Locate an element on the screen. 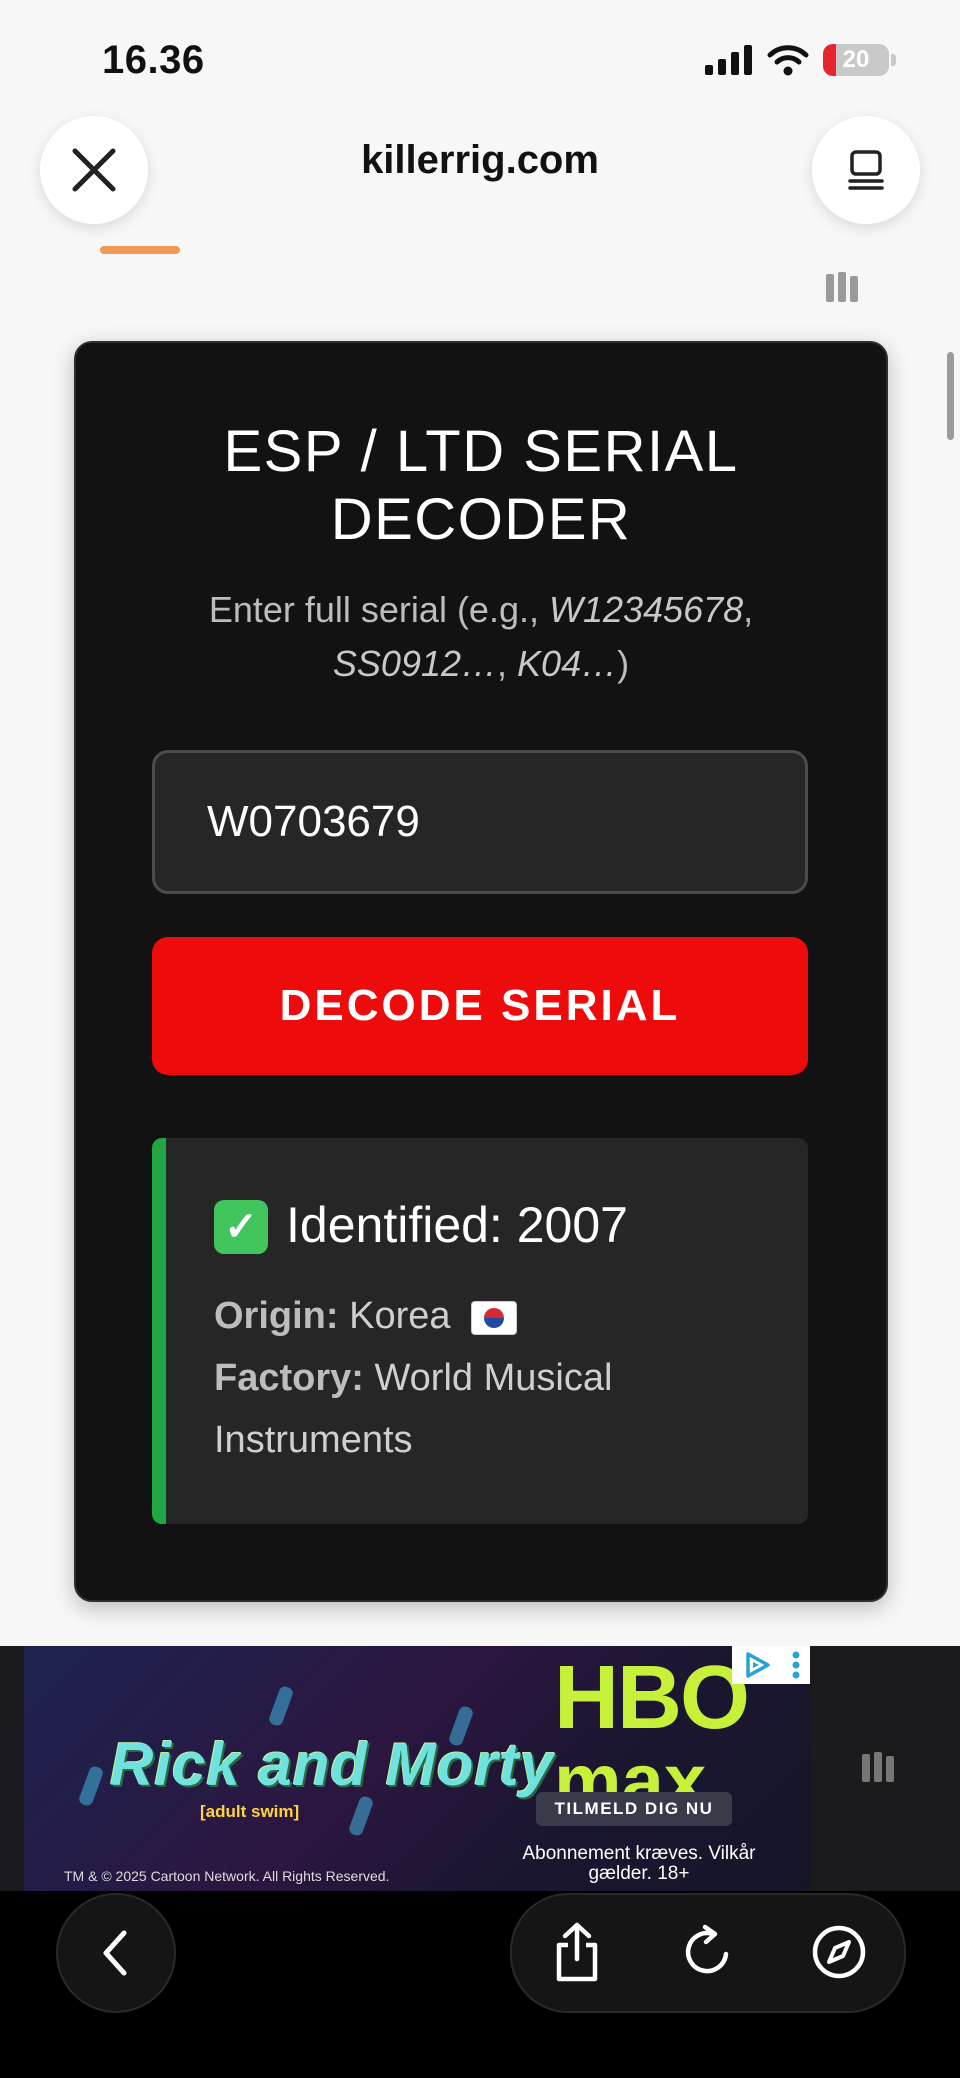 Image resolution: width=960 pixels, height=2078 pixels. compass-button is located at coordinates (839, 1952).